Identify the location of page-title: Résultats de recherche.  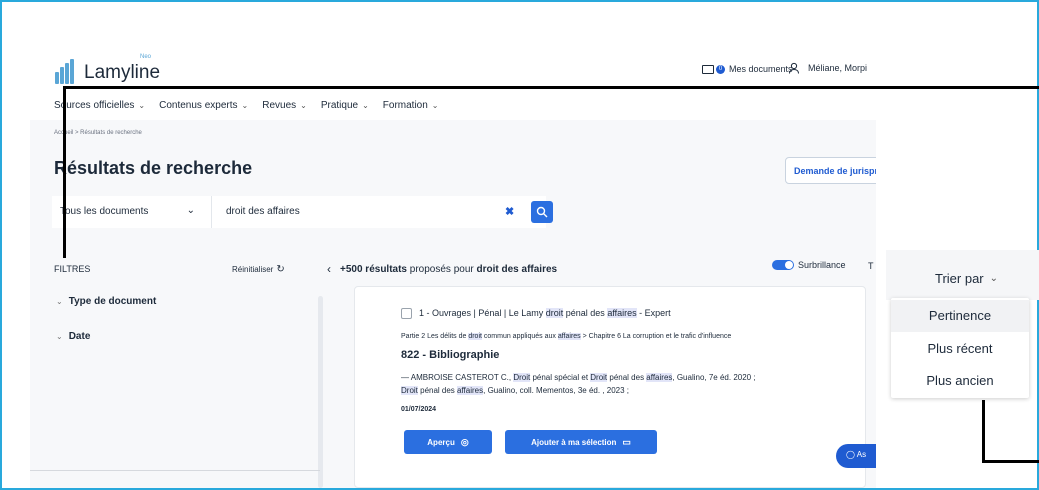
(153, 168).